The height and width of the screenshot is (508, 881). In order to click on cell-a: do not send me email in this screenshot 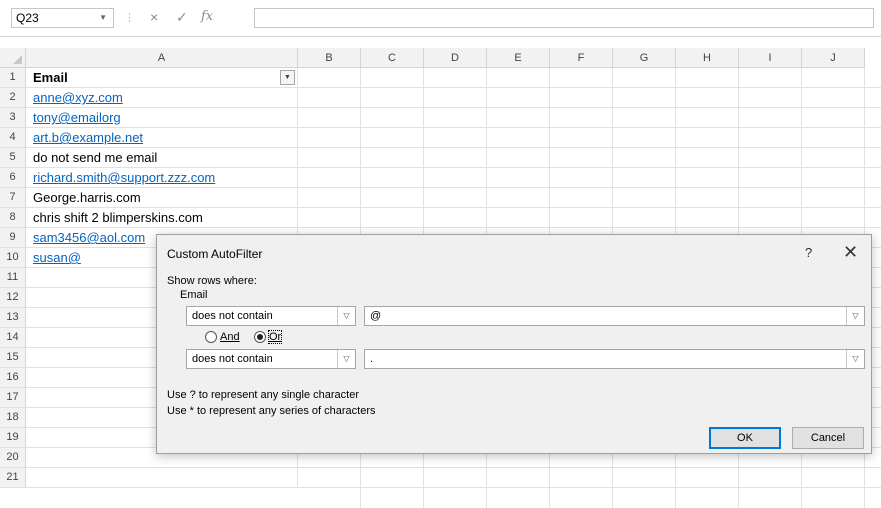, I will do `click(162, 157)`.